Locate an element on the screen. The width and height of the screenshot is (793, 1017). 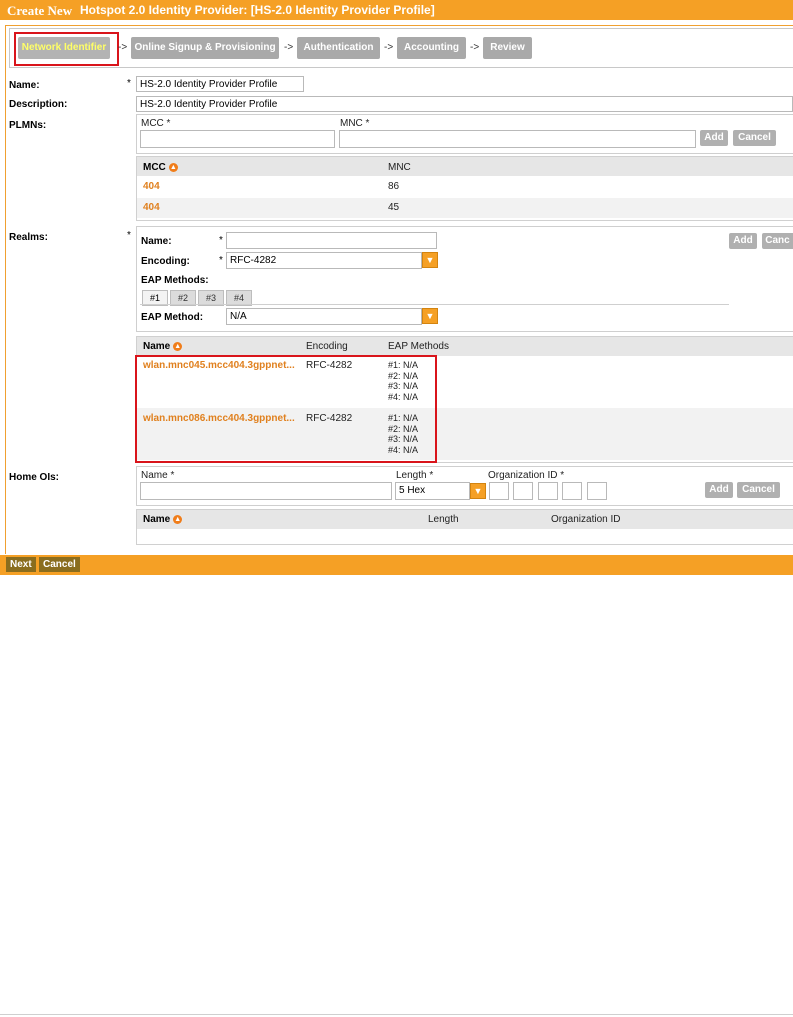
realm-name-label: Name: is located at coordinates (156, 241).